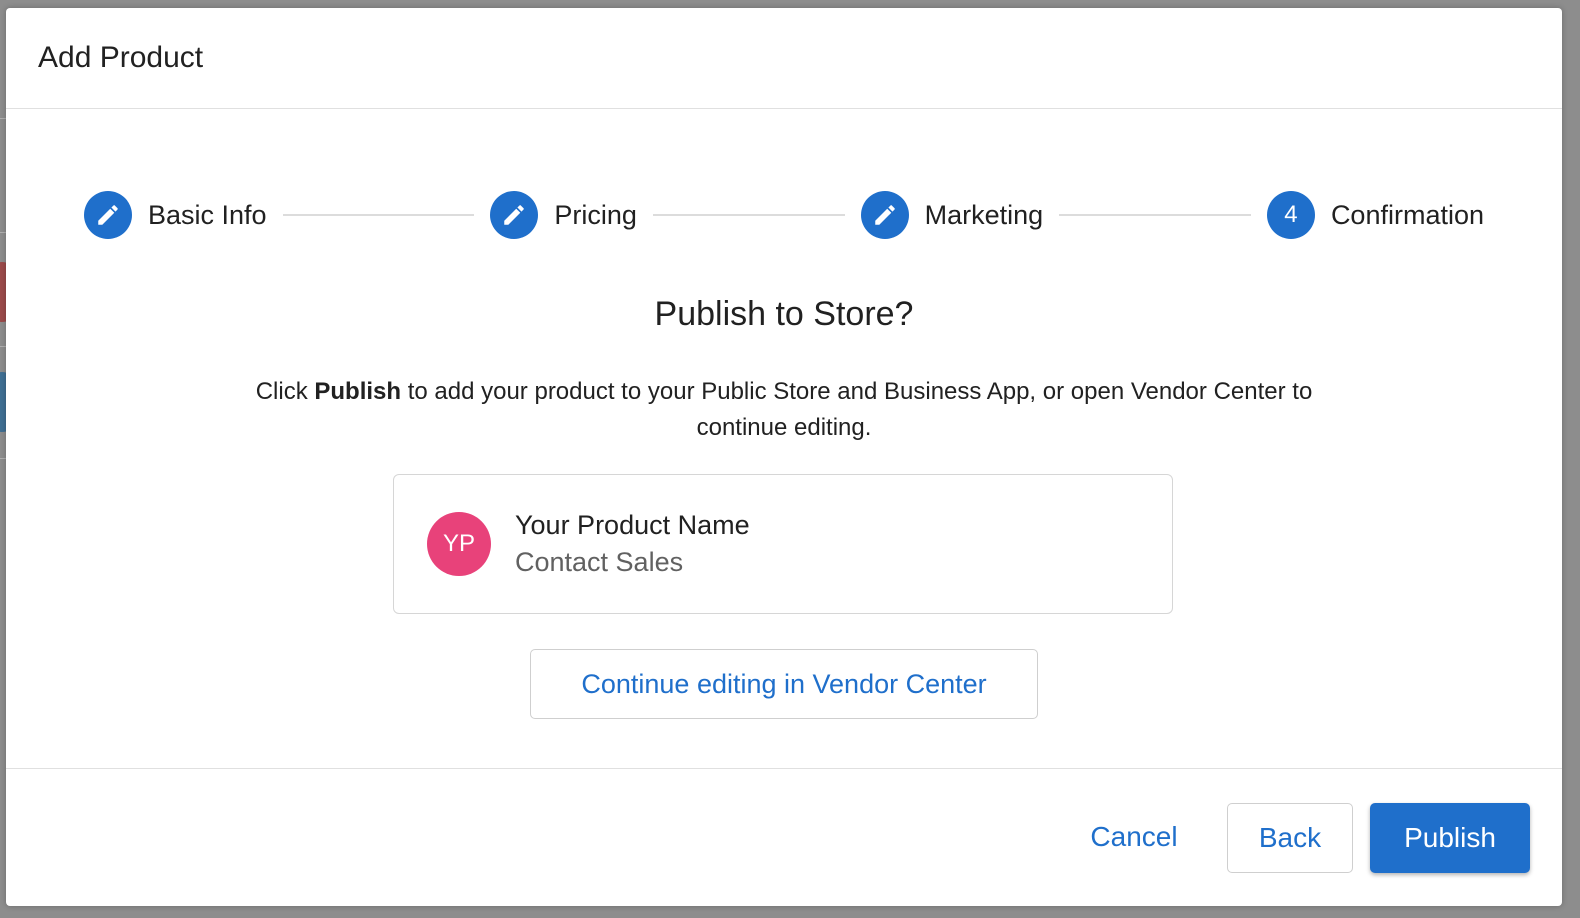  I want to click on description-prefix: Click, so click(285, 391).